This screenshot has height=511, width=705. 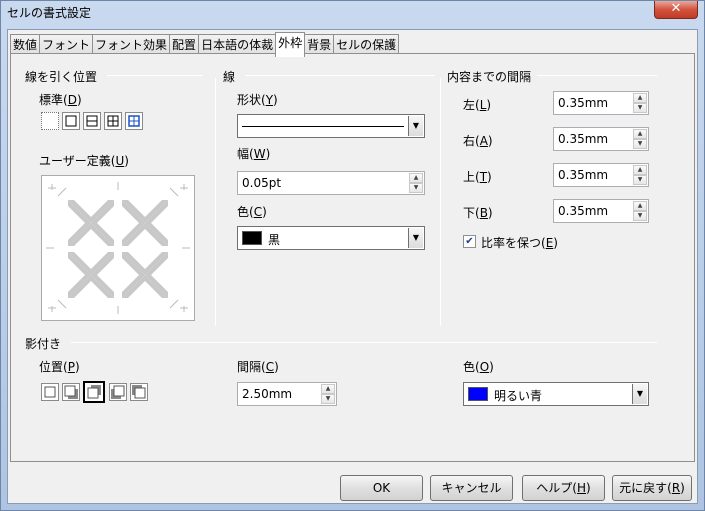 I want to click on shadow-distance-label: 間隔(C), so click(x=258, y=367).